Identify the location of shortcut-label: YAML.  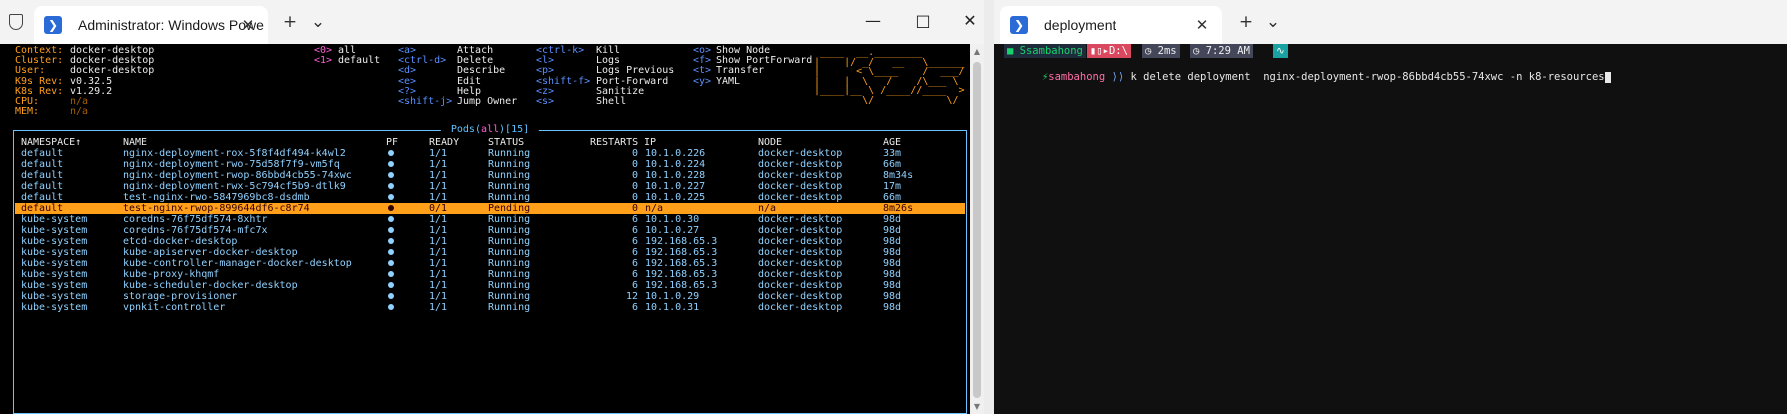
(728, 81).